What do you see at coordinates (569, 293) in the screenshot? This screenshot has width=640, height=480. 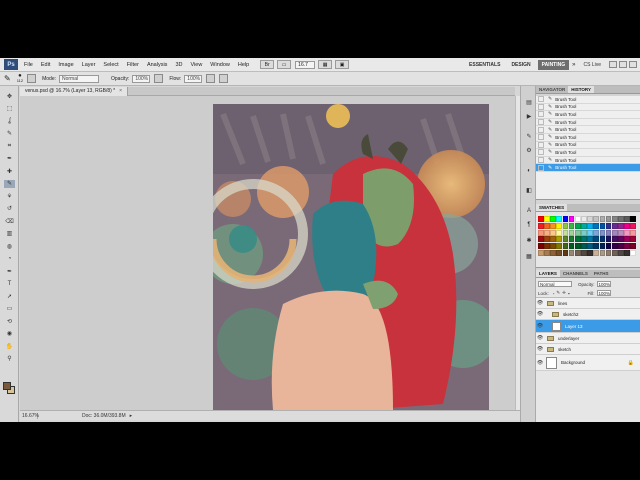 I see `lock-all-icon: ▪` at bounding box center [569, 293].